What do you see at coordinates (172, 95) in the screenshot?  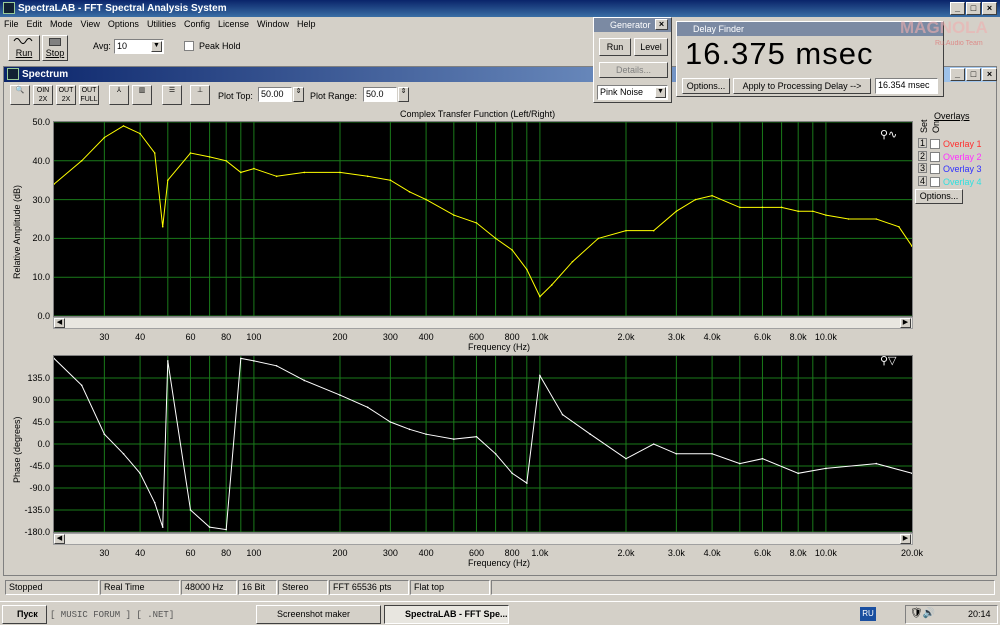 I see `list-icon: ☰` at bounding box center [172, 95].